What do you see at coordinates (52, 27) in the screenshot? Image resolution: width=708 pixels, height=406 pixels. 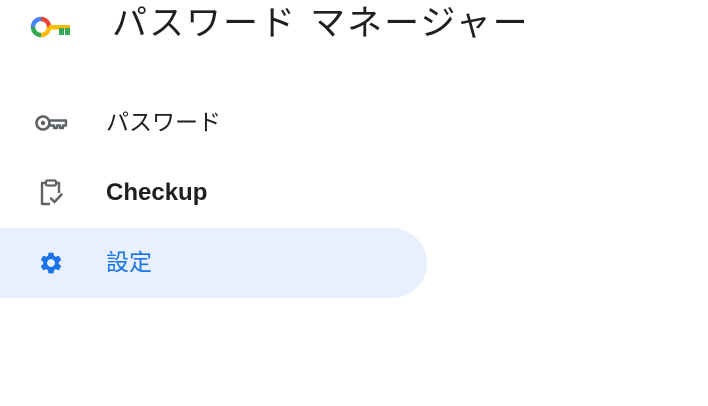 I see `password-manager-logo-icon` at bounding box center [52, 27].